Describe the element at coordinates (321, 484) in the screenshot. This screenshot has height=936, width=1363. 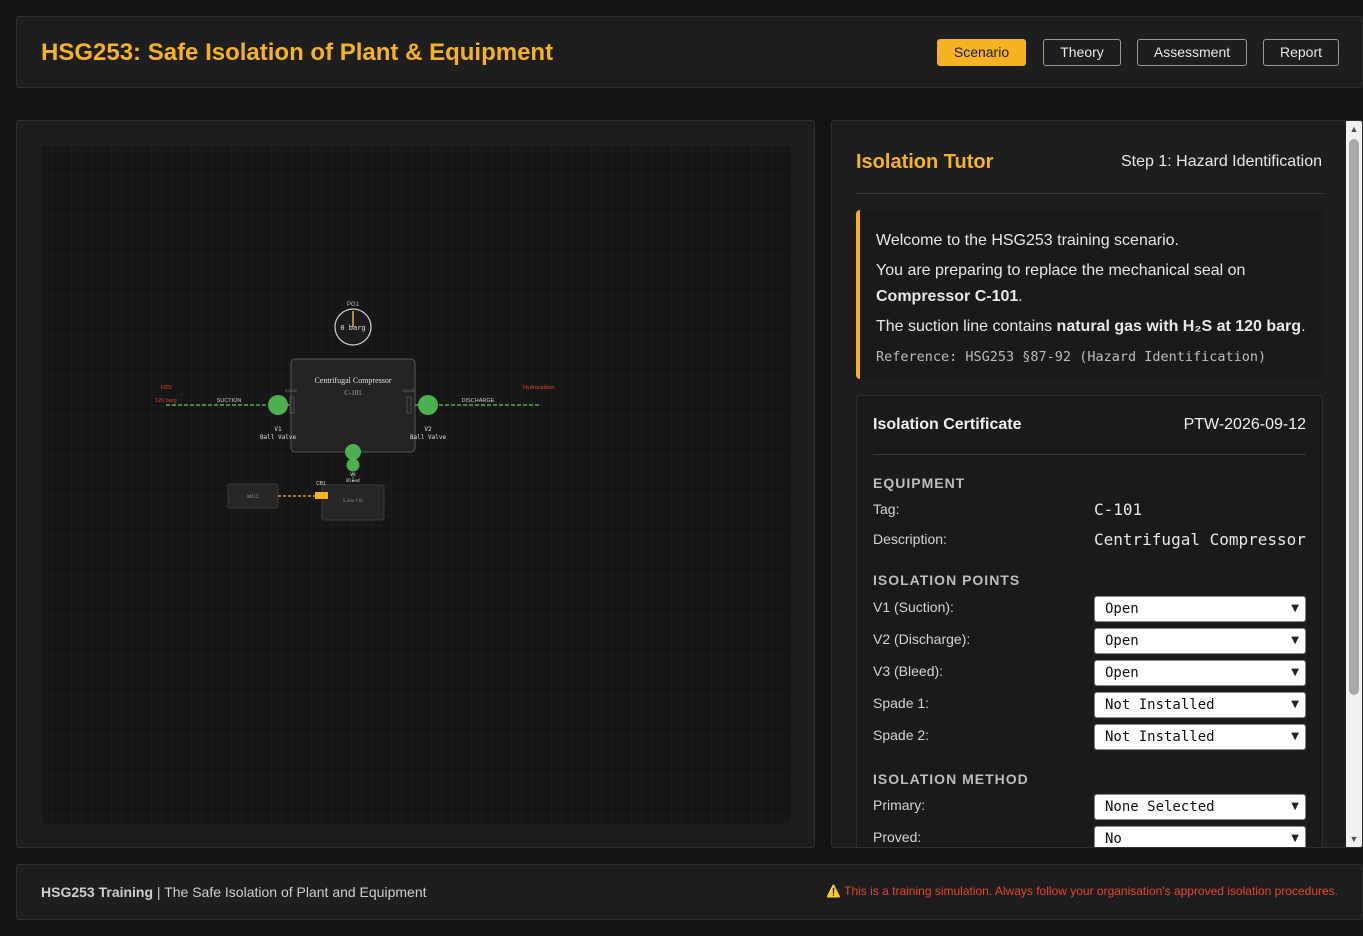
I see `cb-label: CB1` at that location.